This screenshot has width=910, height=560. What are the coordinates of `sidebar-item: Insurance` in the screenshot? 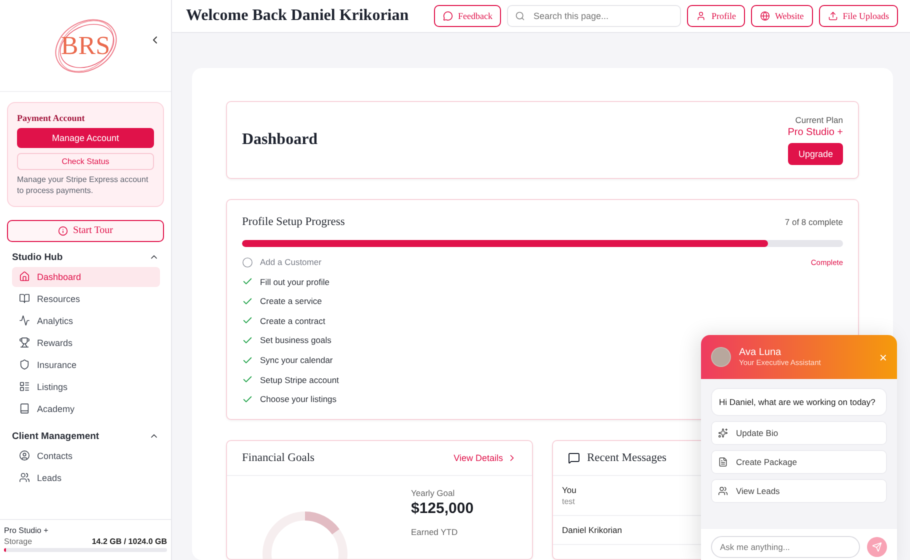 It's located at (86, 364).